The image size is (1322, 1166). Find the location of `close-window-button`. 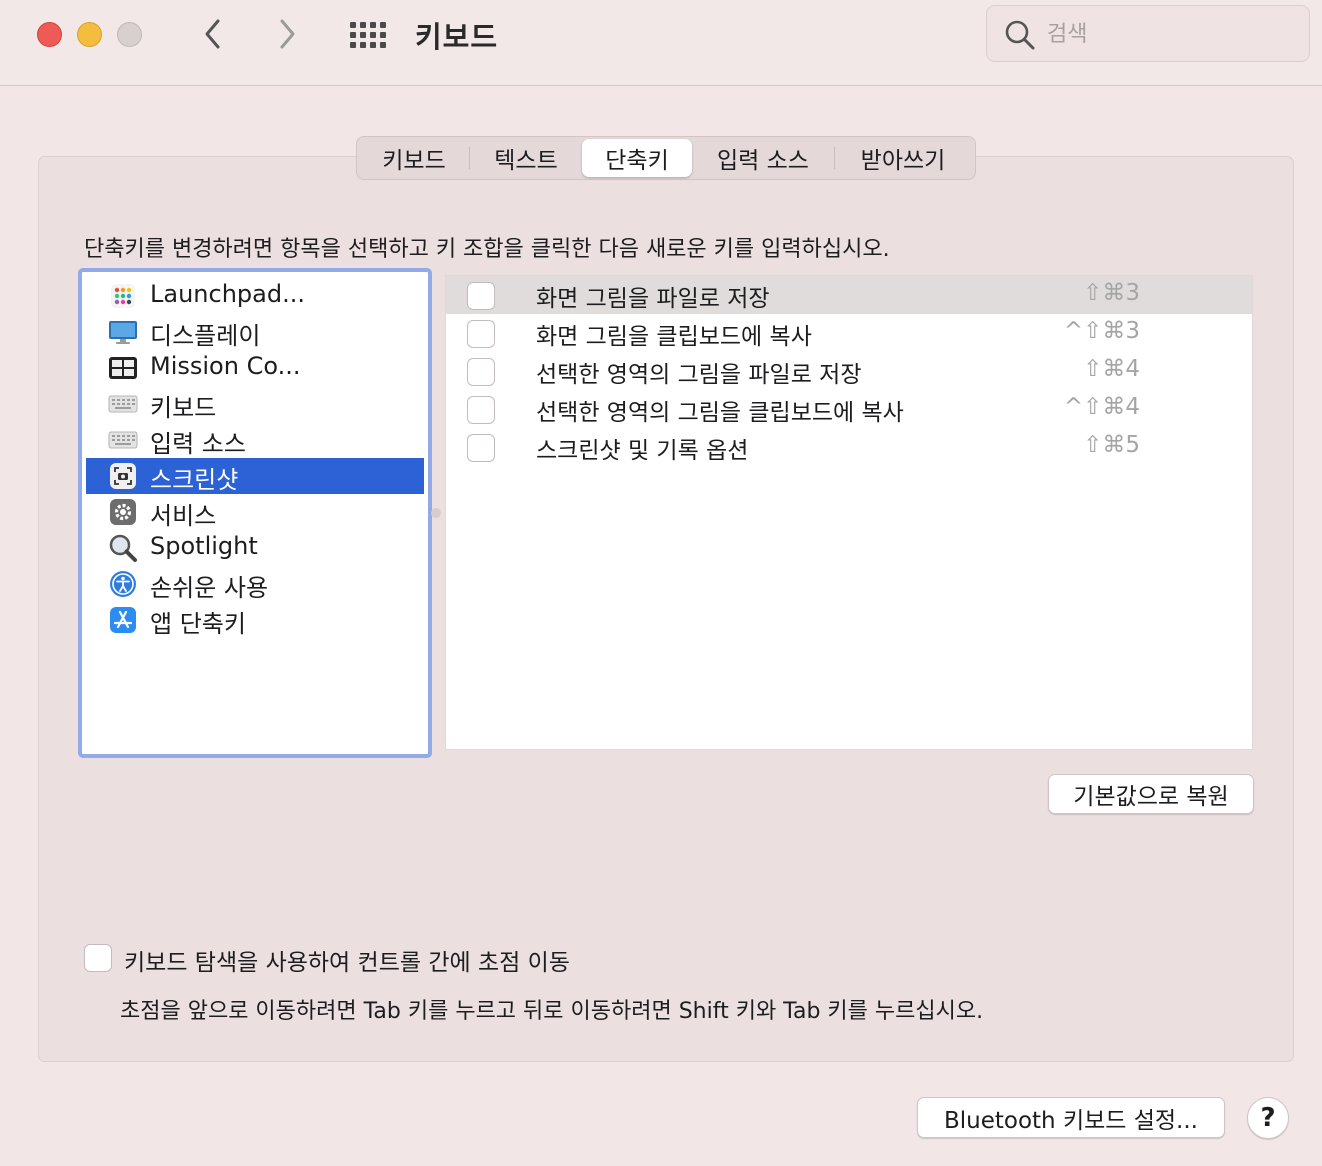

close-window-button is located at coordinates (49, 34).